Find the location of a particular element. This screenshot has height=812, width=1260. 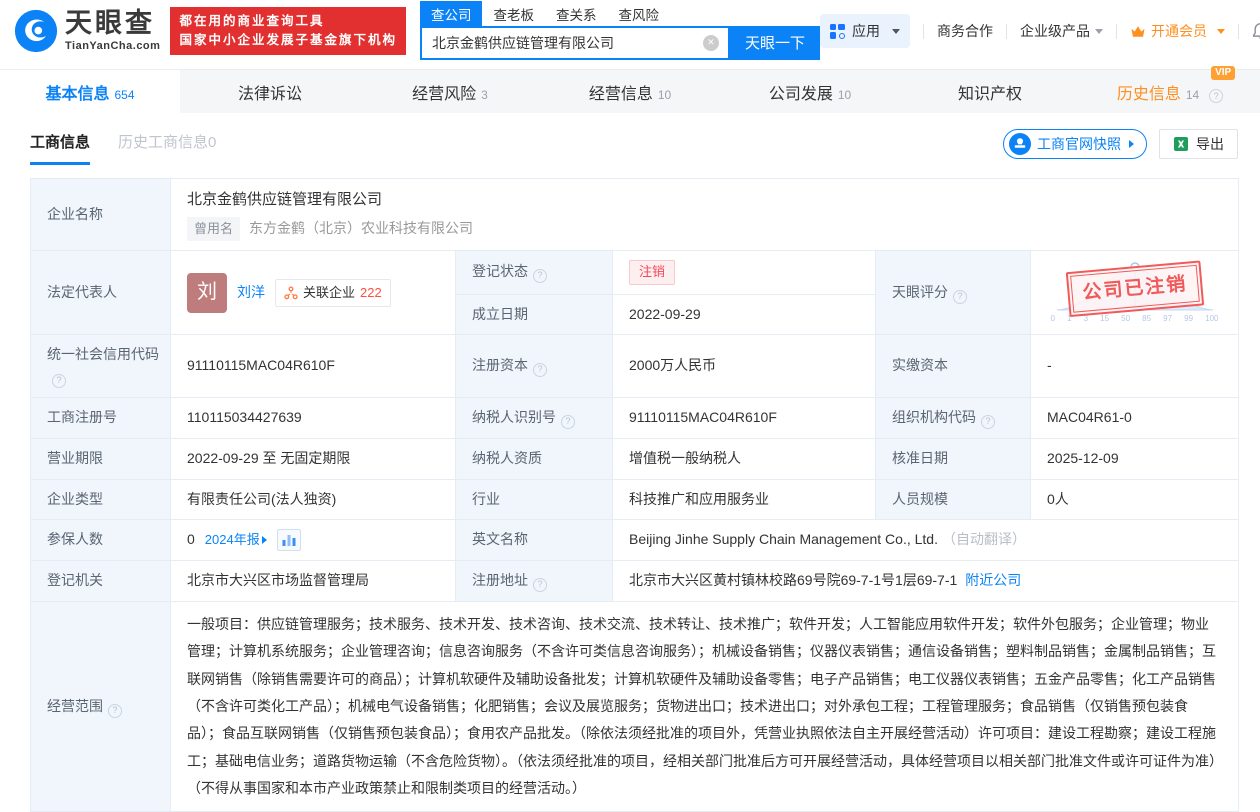

tab-label: 法律诉讼 is located at coordinates (269, 94).